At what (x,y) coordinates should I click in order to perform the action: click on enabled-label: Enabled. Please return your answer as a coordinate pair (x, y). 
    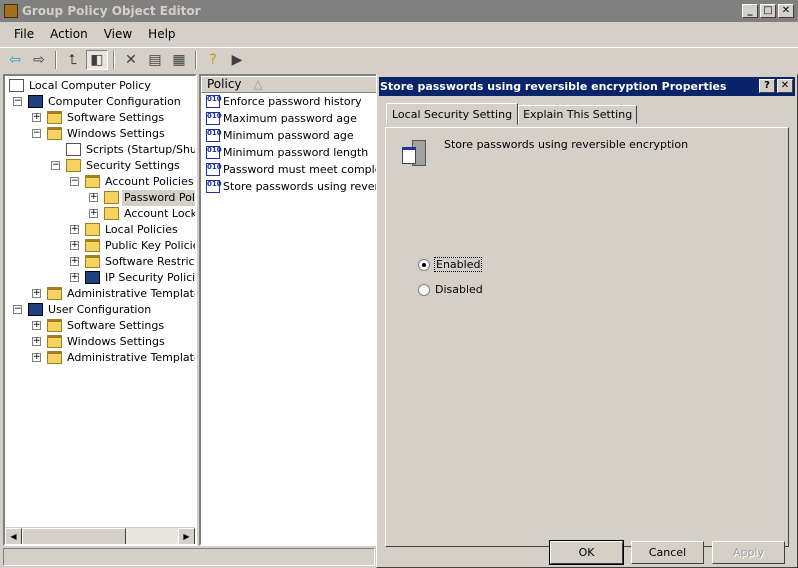
    Looking at the image, I should click on (458, 264).